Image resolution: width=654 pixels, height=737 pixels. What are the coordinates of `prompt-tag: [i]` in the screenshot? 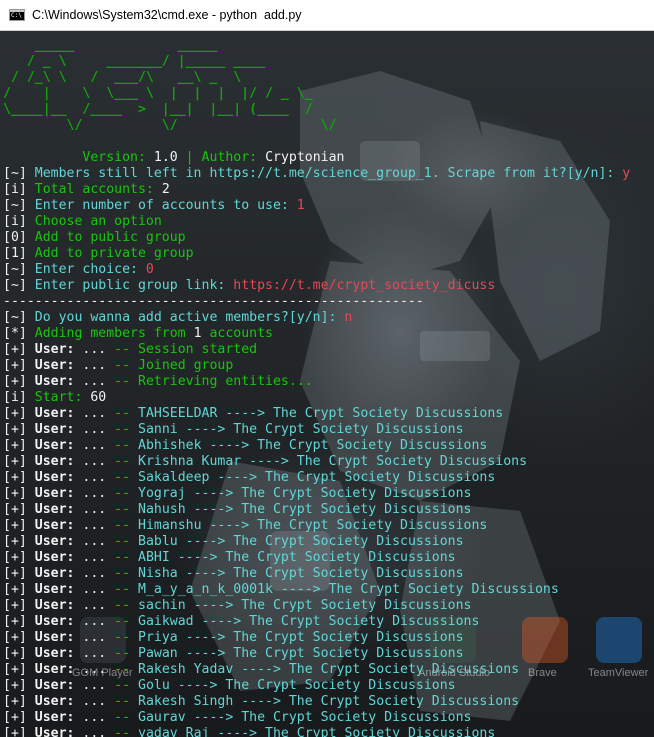 It's located at (15, 221).